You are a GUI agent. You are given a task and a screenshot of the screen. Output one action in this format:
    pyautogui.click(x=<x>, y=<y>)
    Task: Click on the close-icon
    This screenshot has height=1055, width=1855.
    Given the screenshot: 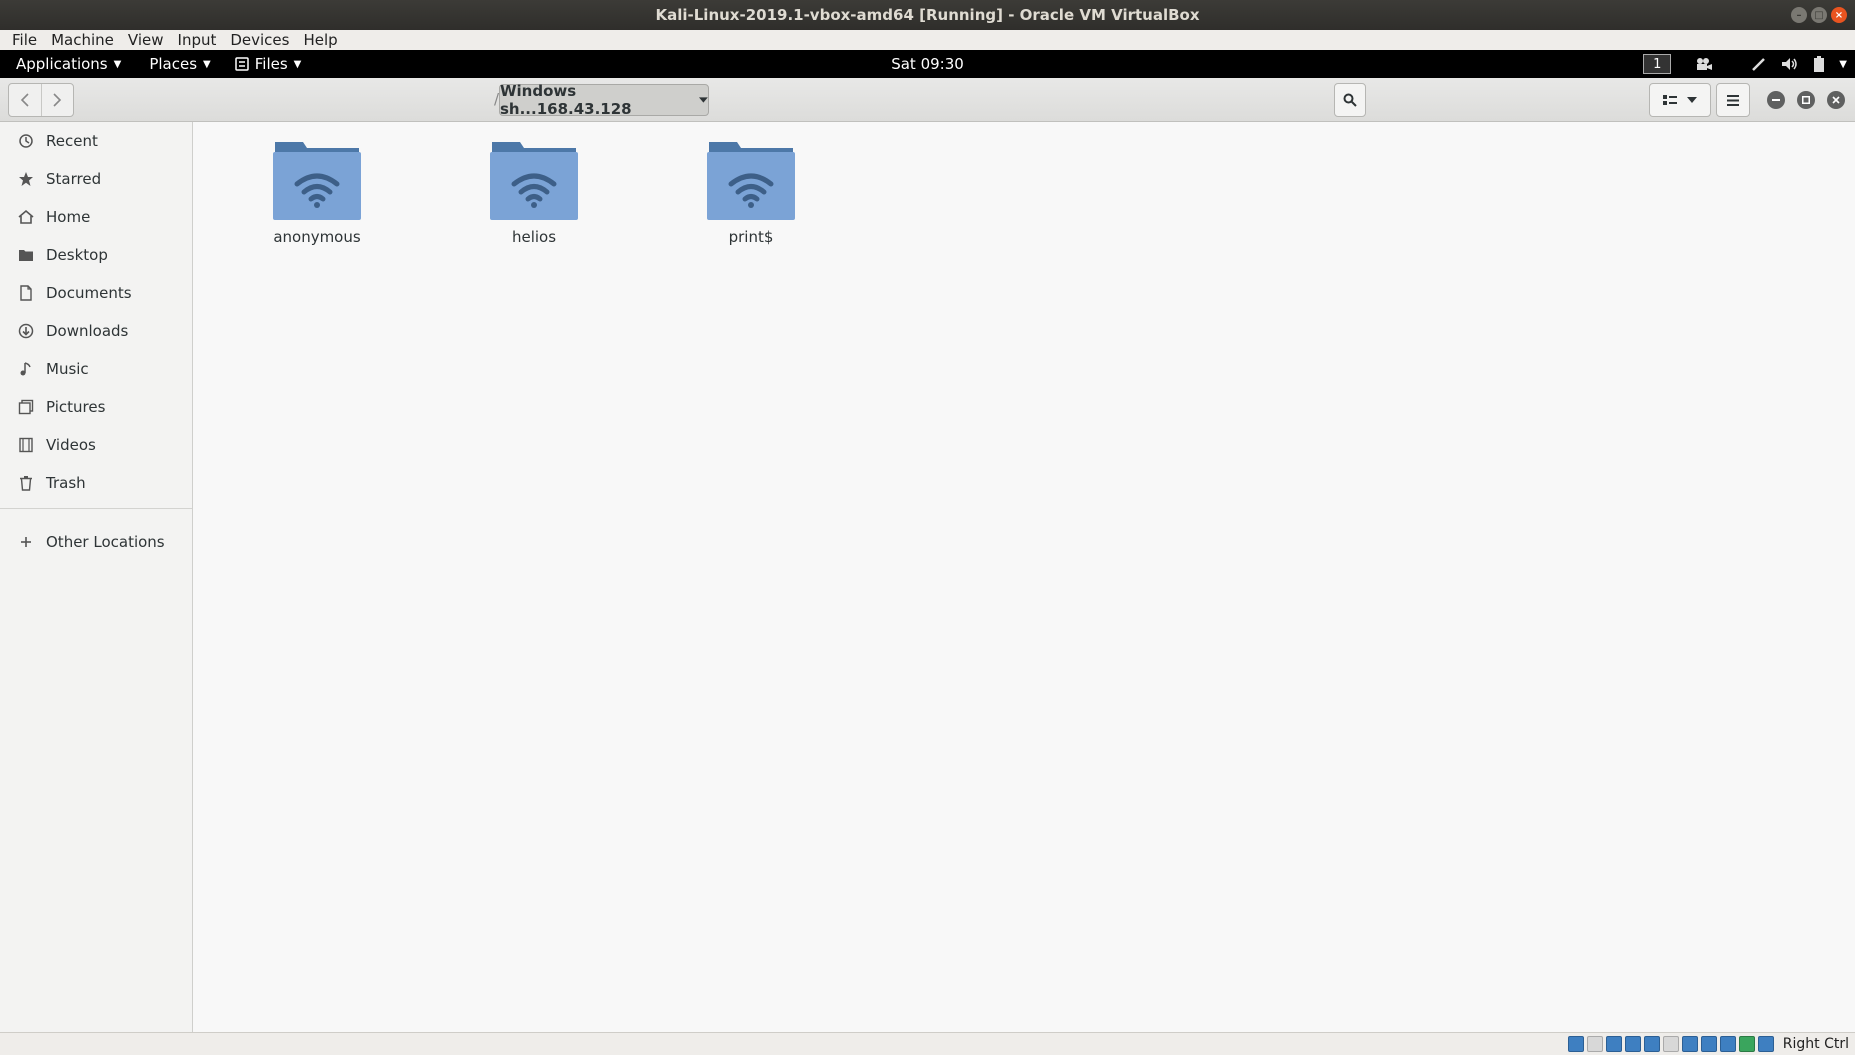 What is the action you would take?
    pyautogui.click(x=1836, y=100)
    